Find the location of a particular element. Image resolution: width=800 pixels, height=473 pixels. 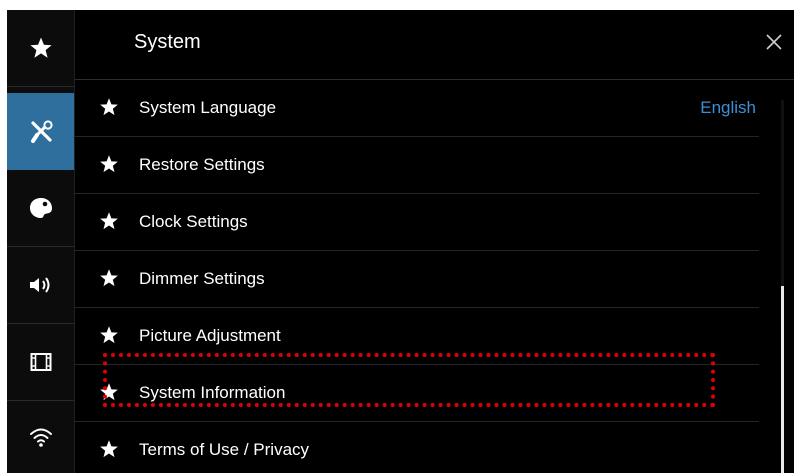

sidebar-item-theme is located at coordinates (40, 208).